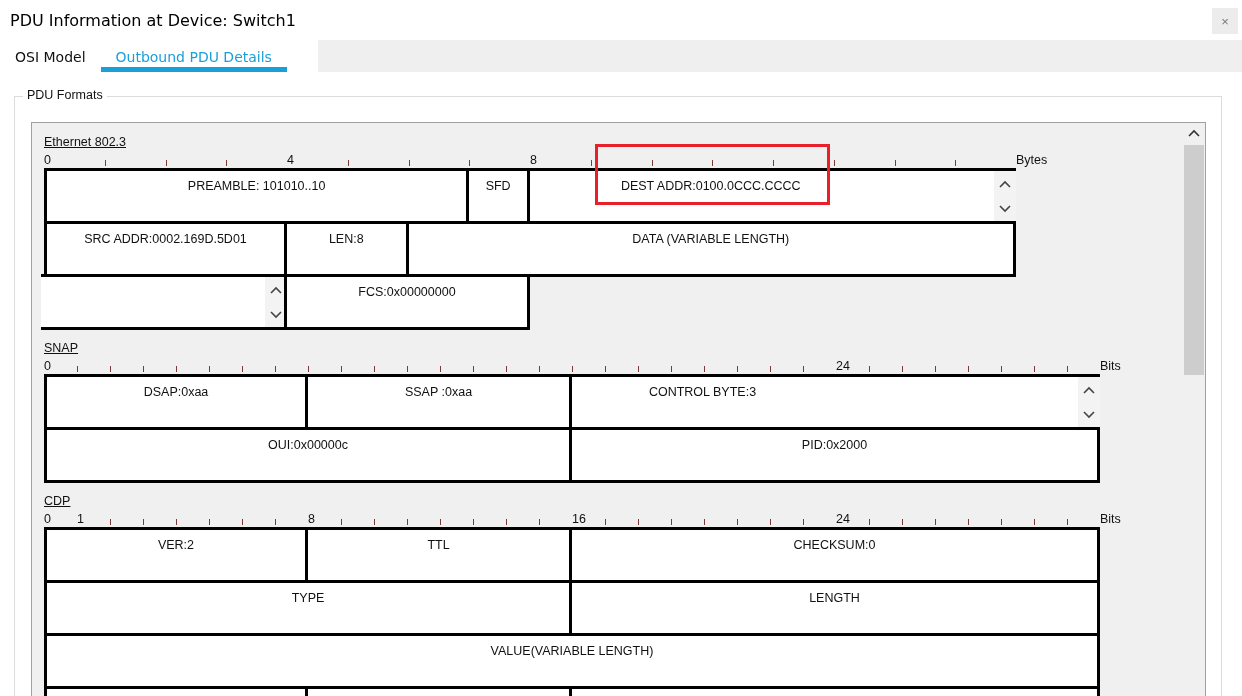 The image size is (1242, 696). What do you see at coordinates (176, 545) in the screenshot?
I see `field-label: VER:2` at bounding box center [176, 545].